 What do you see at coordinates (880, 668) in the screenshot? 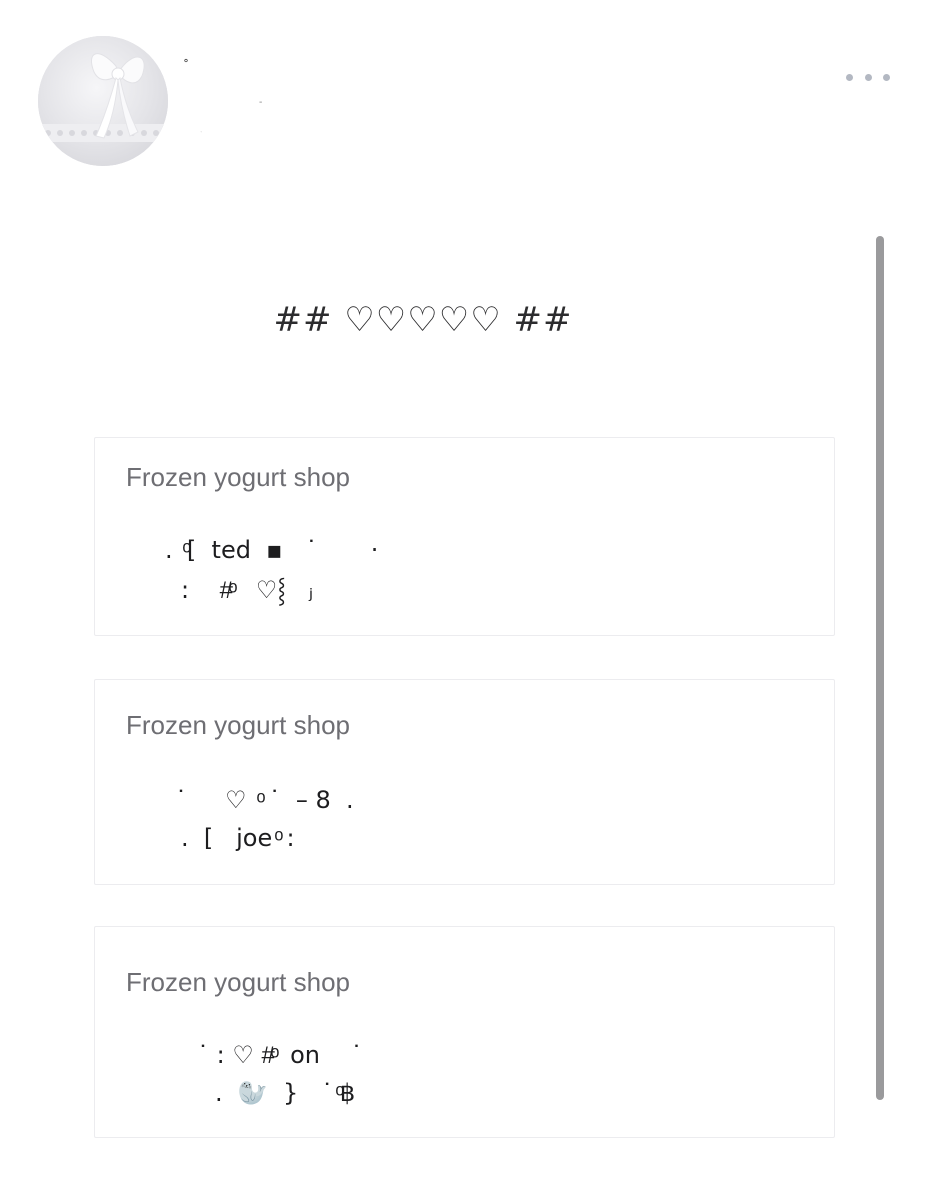
I see `scrollbar-thumb` at bounding box center [880, 668].